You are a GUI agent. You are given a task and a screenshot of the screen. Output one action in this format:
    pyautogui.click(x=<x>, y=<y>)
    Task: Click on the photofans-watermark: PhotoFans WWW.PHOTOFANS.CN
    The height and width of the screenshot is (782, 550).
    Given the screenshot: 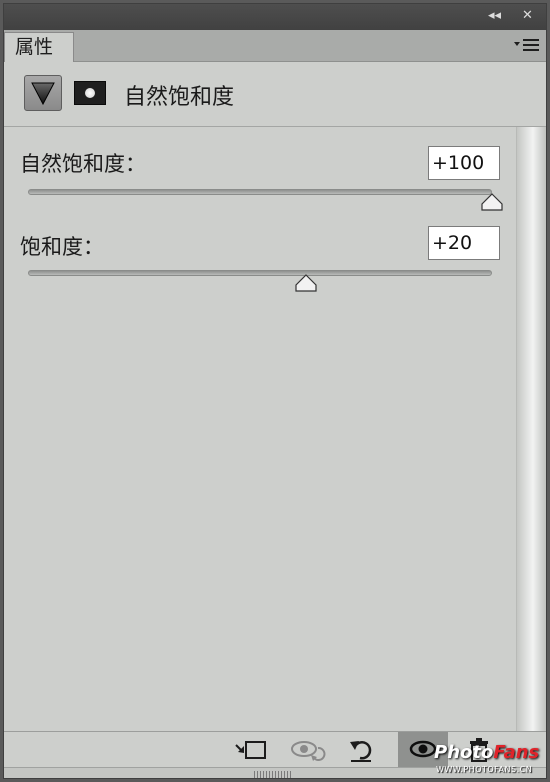 What is the action you would take?
    pyautogui.click(x=490, y=760)
    